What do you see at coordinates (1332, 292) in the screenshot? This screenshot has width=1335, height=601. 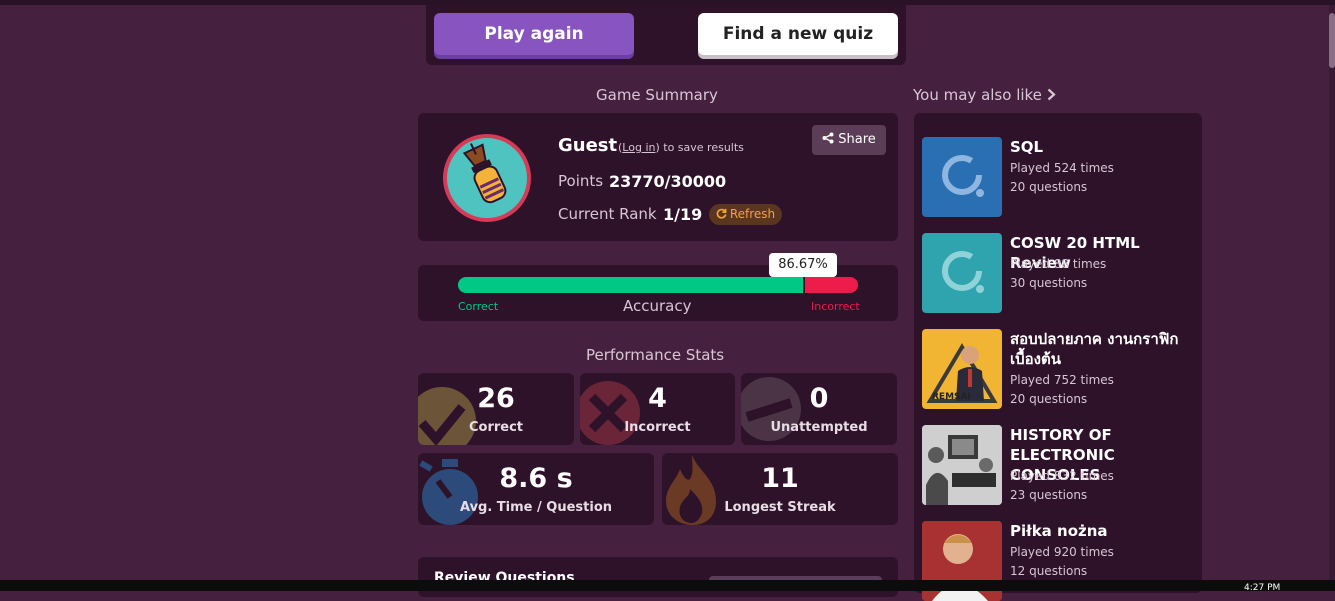 I see `page-scrollbar` at bounding box center [1332, 292].